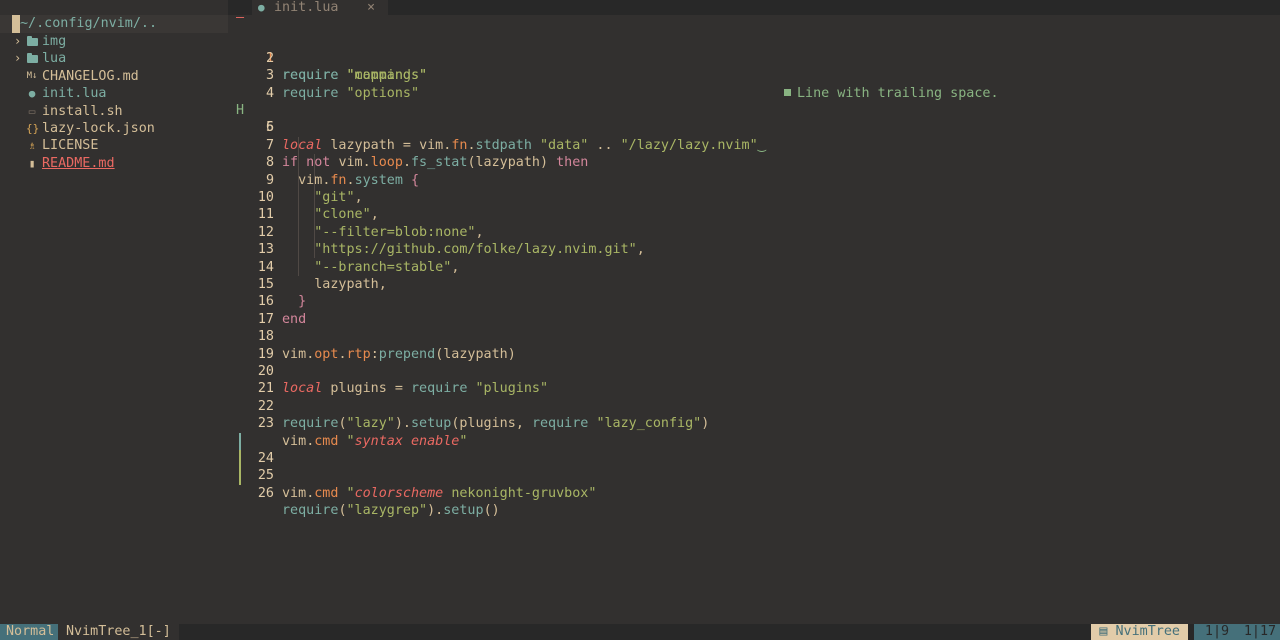 The image size is (1280, 640). I want to click on tree-item-label: lua, so click(54, 59).